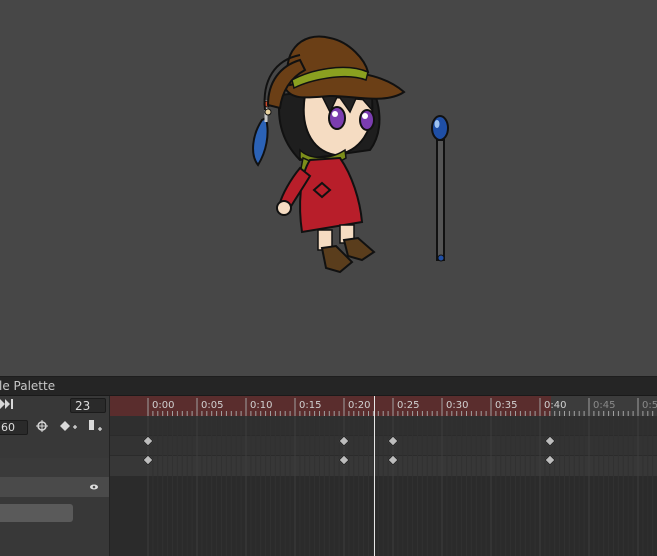 The image size is (657, 556). Describe the element at coordinates (555, 405) in the screenshot. I see `tick-label: 0:40` at that location.